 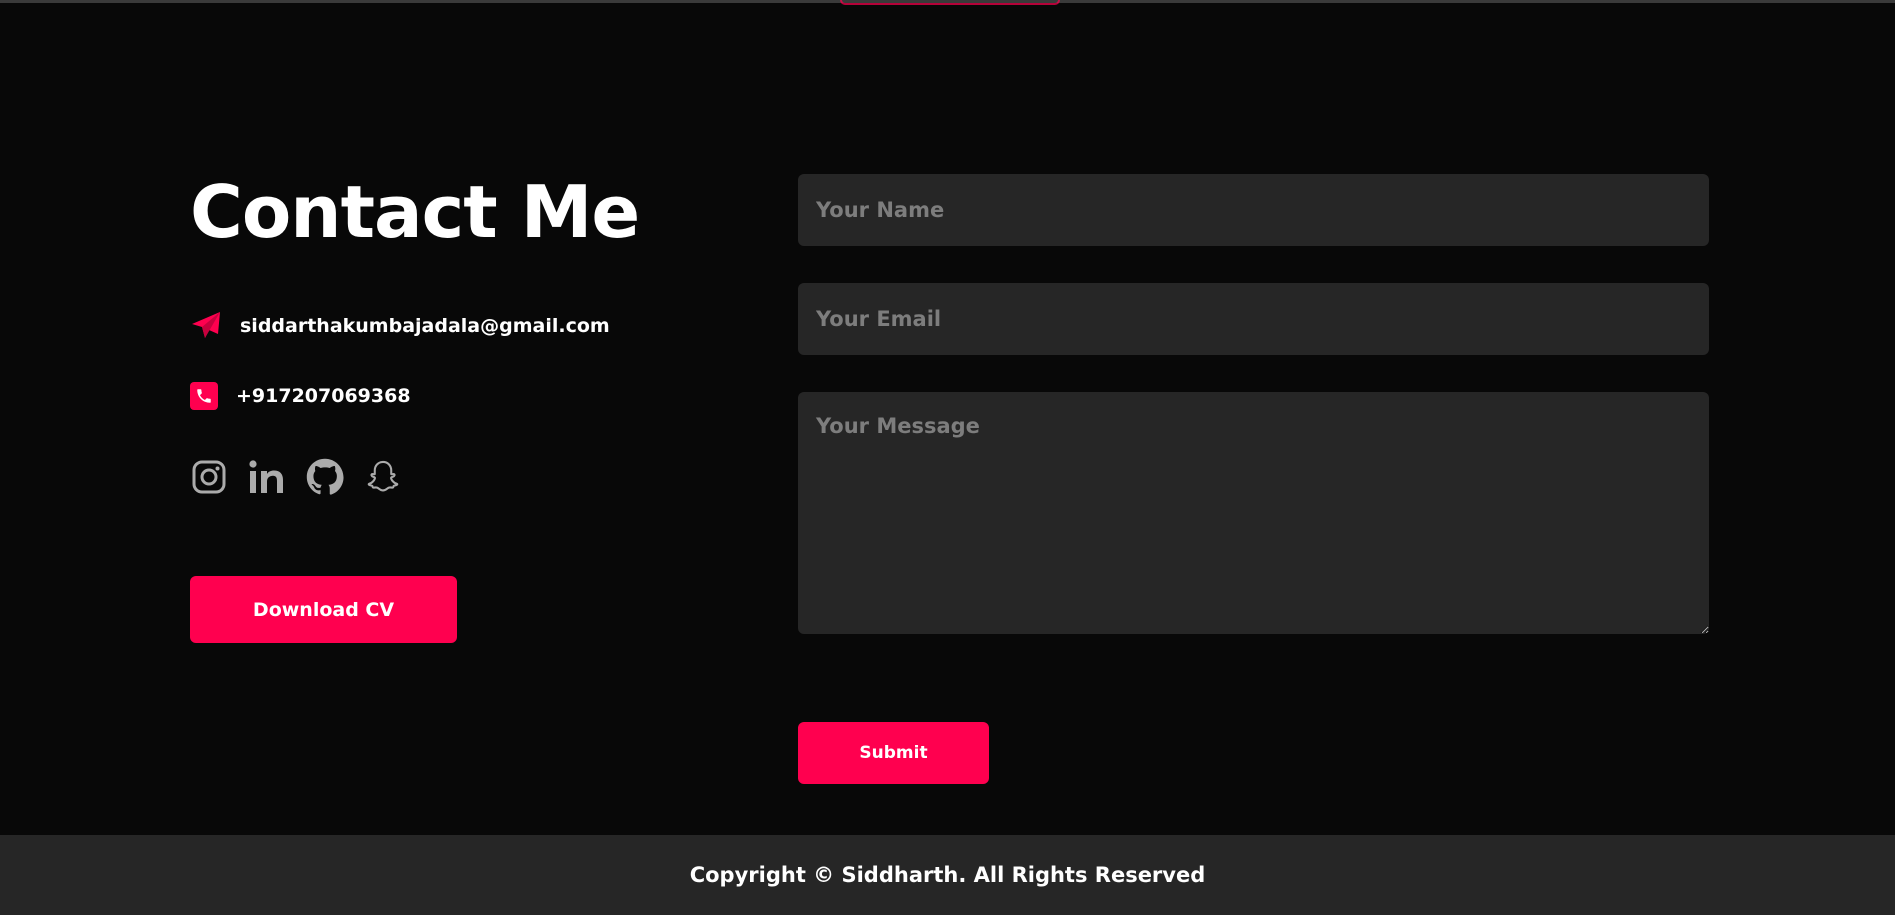 I want to click on download-cv-button: Download CV, so click(x=323, y=609).